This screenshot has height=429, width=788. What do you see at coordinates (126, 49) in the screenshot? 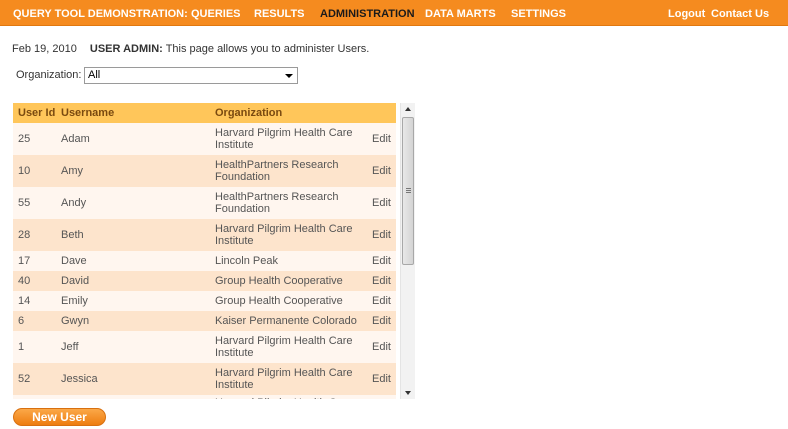
I see `section-title: USER ADMIN:` at bounding box center [126, 49].